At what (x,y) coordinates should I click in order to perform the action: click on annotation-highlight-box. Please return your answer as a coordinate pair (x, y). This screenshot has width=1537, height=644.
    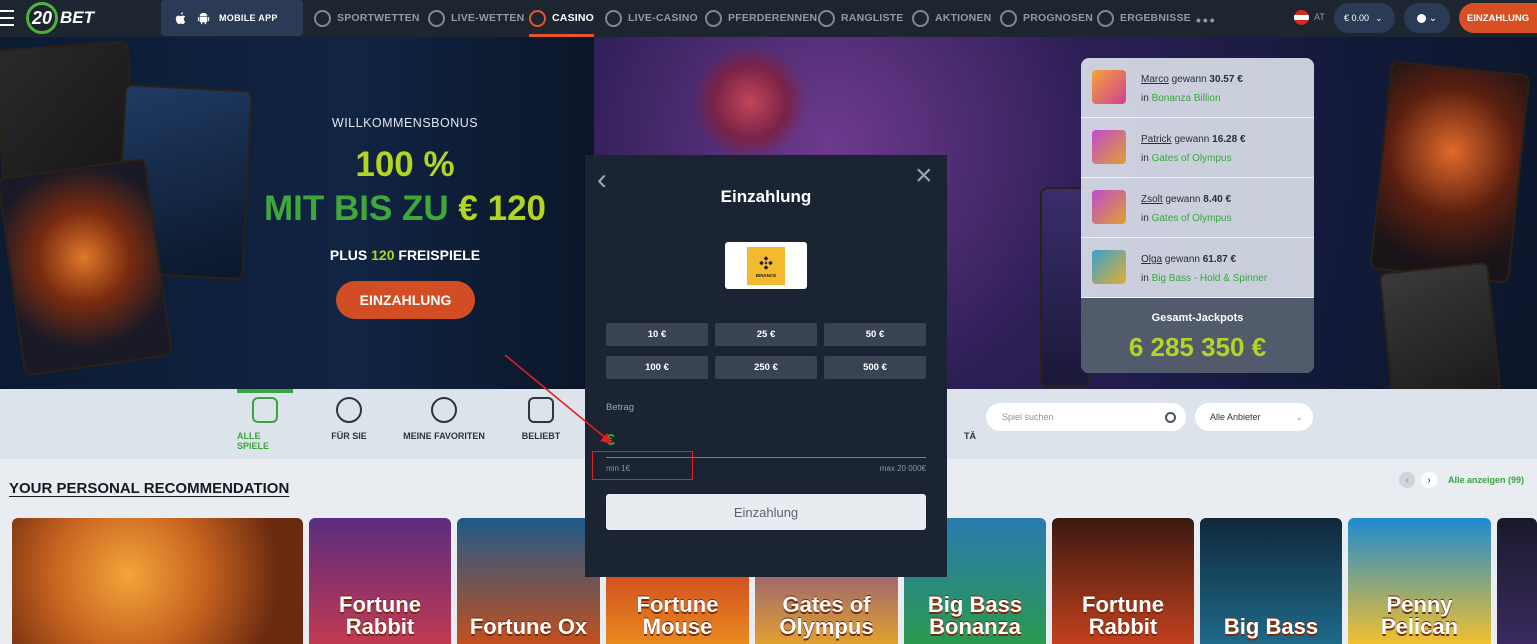
    Looking at the image, I should click on (642, 465).